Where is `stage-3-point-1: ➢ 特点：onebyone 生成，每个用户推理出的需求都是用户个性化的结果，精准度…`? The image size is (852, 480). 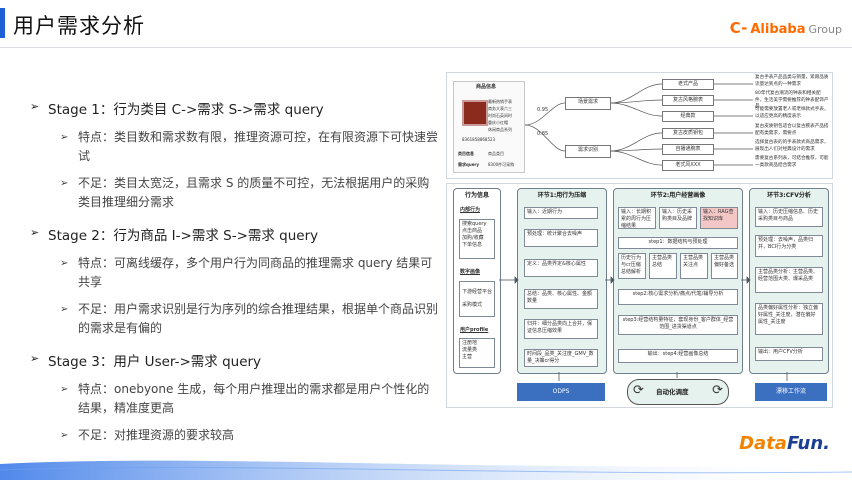
stage-3-point-1: ➢ 特点：onebyone 生成，每个用户推理出的需求都是用户个性化的结果，精准度… is located at coordinates (250, 399).